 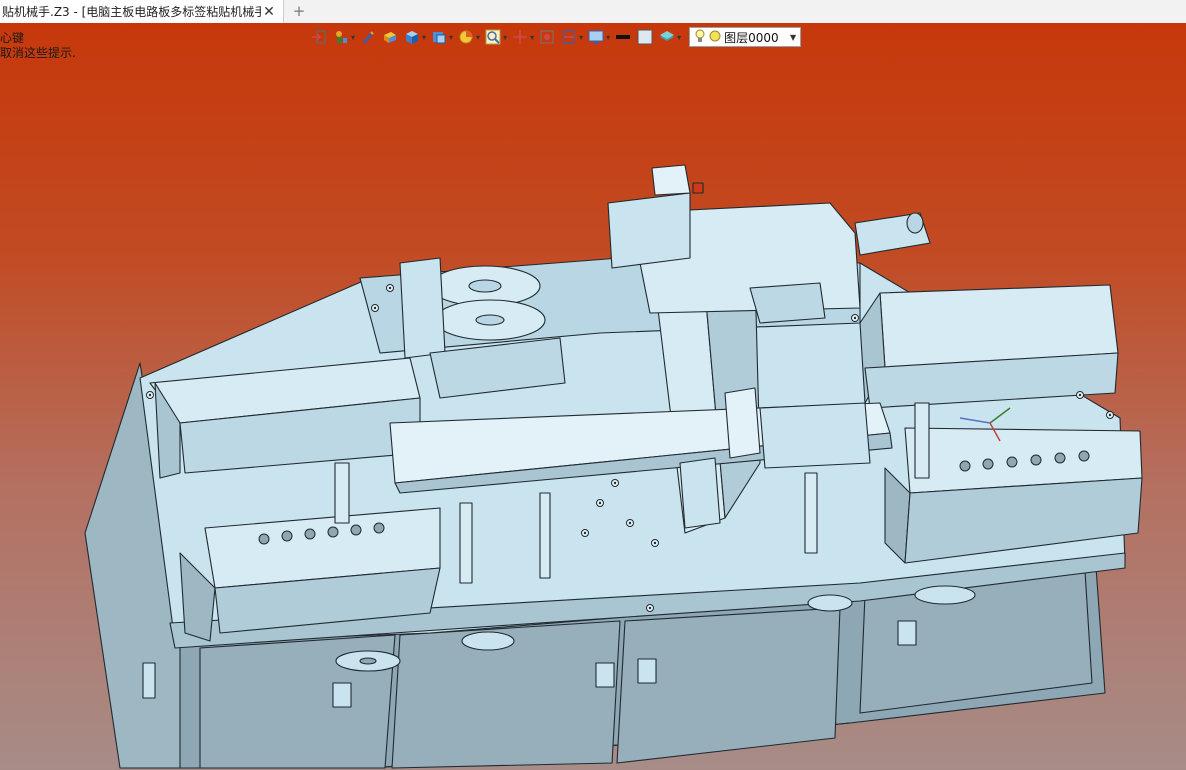 I want to click on display-button: ▾, so click(x=598, y=37).